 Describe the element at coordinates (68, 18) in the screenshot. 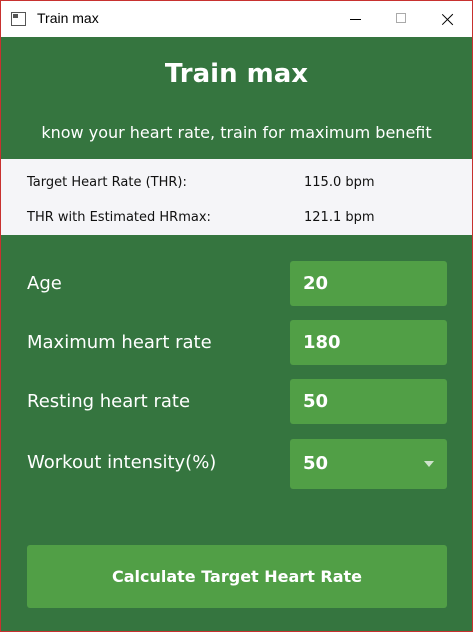

I see `window-title: Train max` at that location.